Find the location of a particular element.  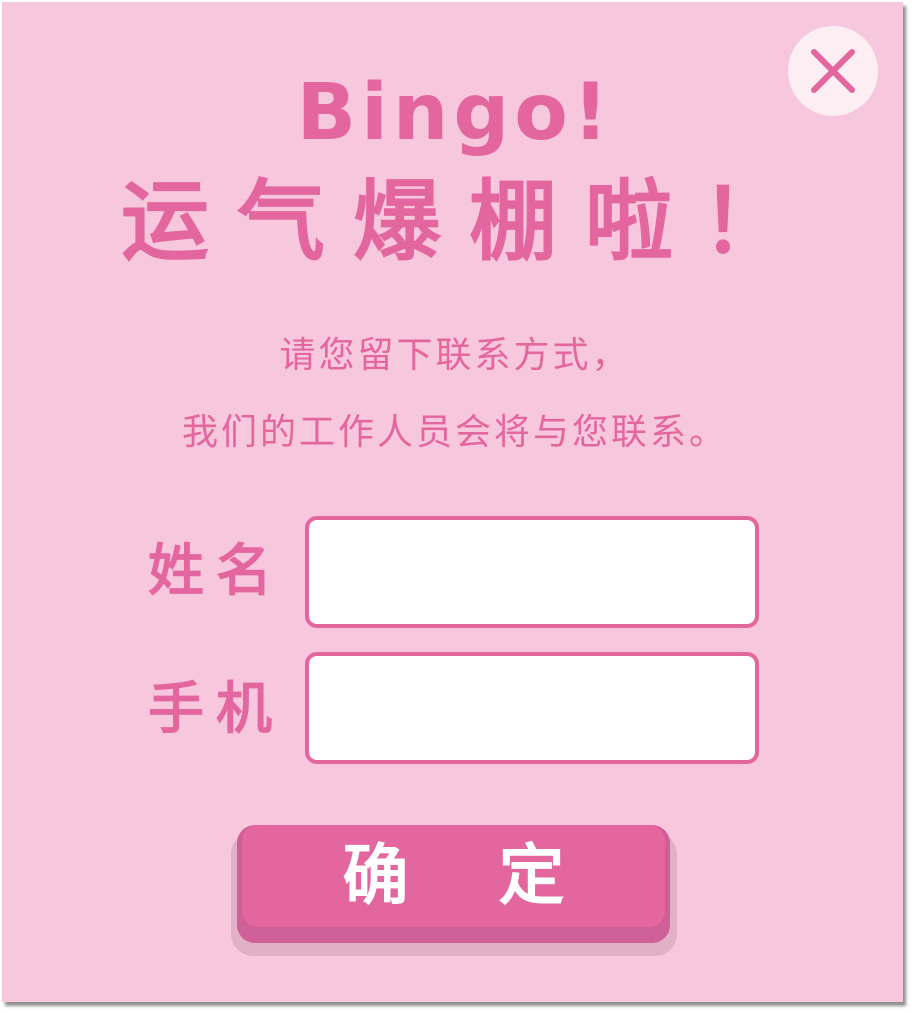

confirm-button is located at coordinates (453, 884).